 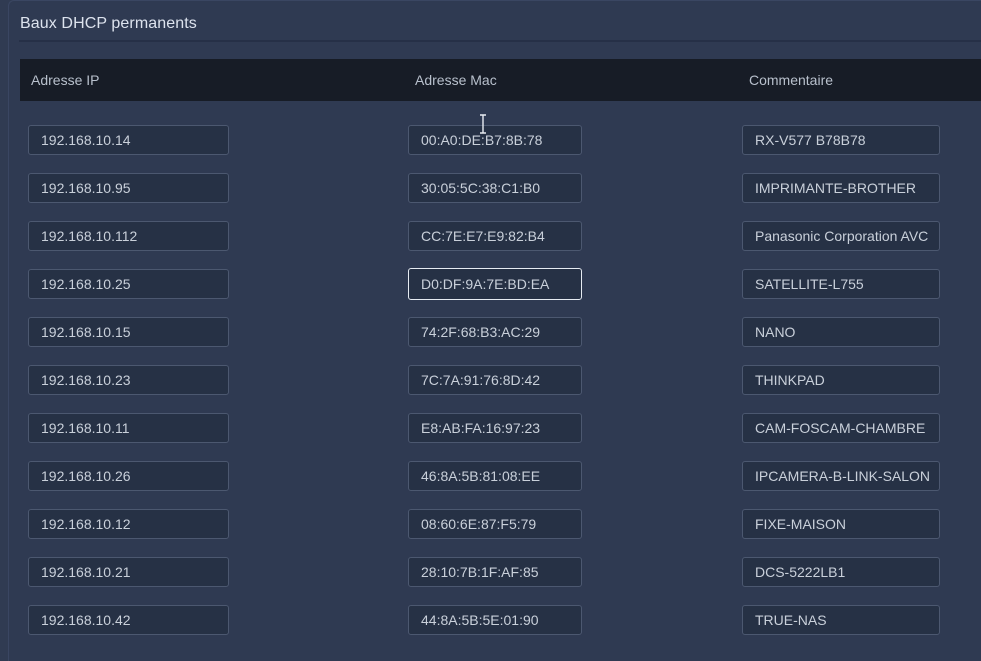 I want to click on comment-field: SATELLITE-L755, so click(x=841, y=284).